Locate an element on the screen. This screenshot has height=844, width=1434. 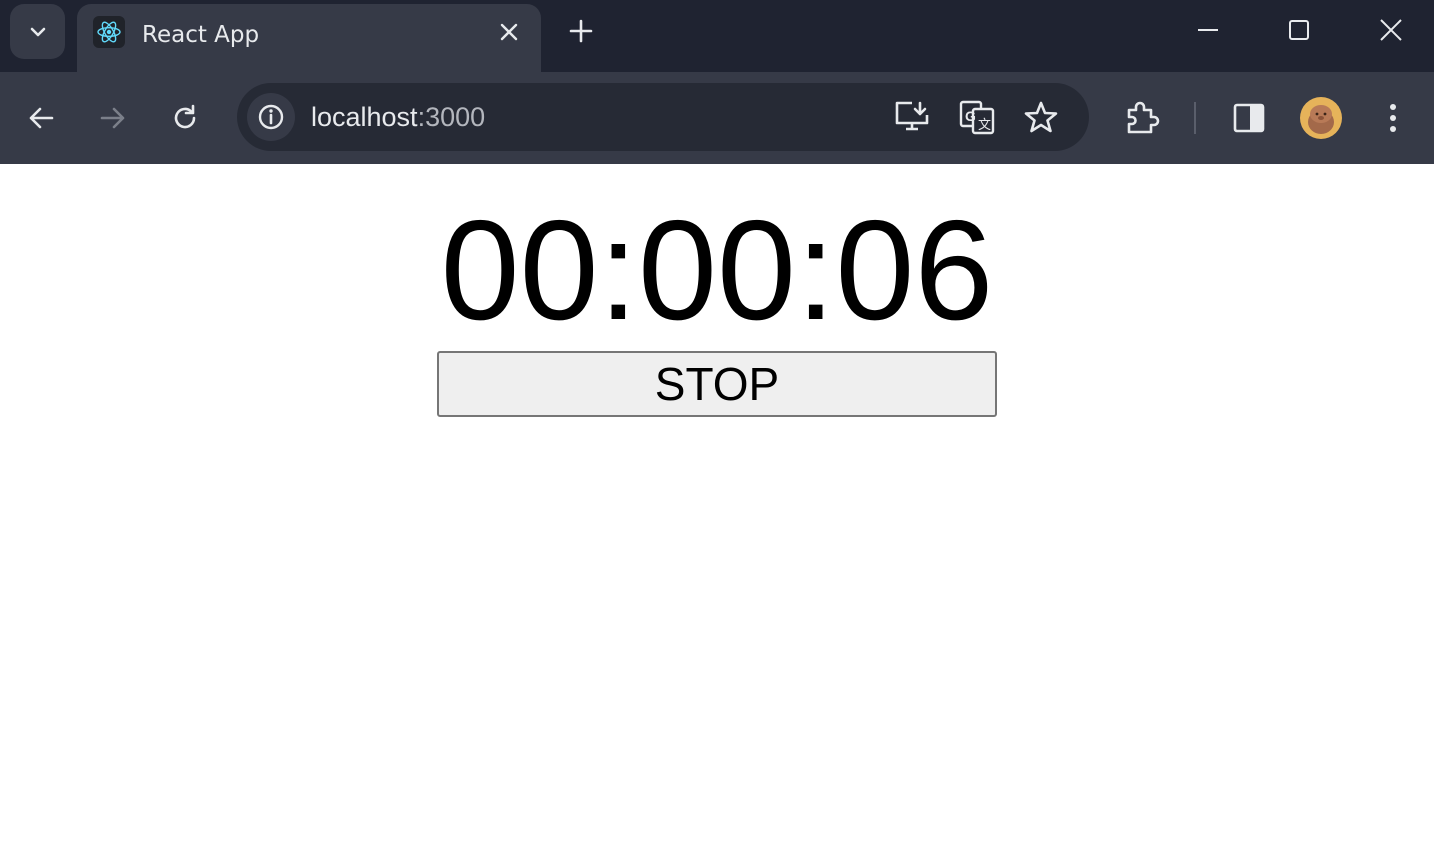
new-tab-button is located at coordinates (581, 31).